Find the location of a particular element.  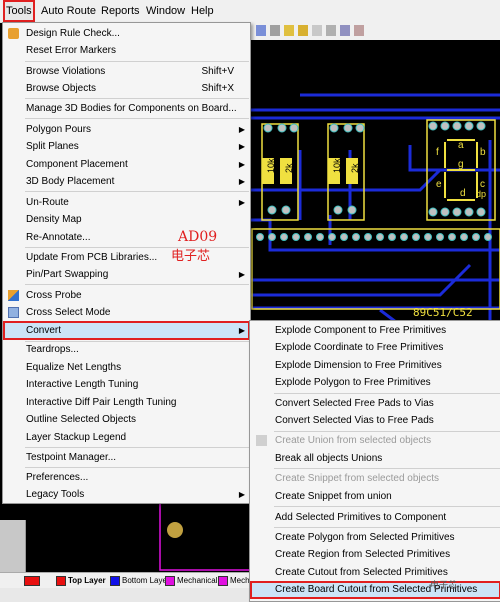

menu-item-convert: Convert ▶ is located at coordinates (126, 330).